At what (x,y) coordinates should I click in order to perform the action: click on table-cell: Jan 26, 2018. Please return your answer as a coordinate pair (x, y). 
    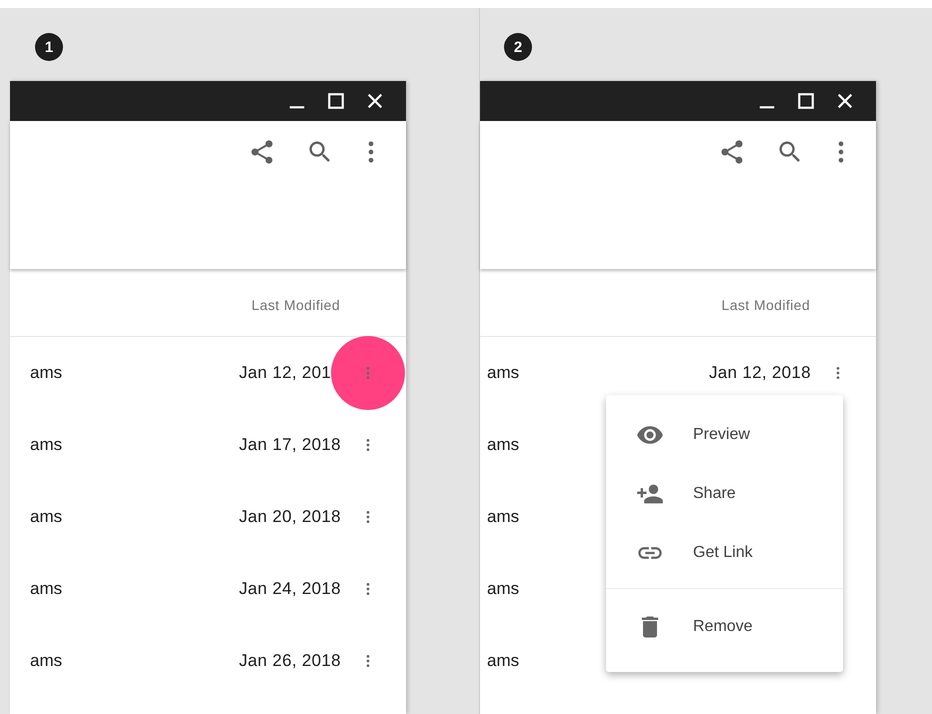
    Looking at the image, I should click on (290, 661).